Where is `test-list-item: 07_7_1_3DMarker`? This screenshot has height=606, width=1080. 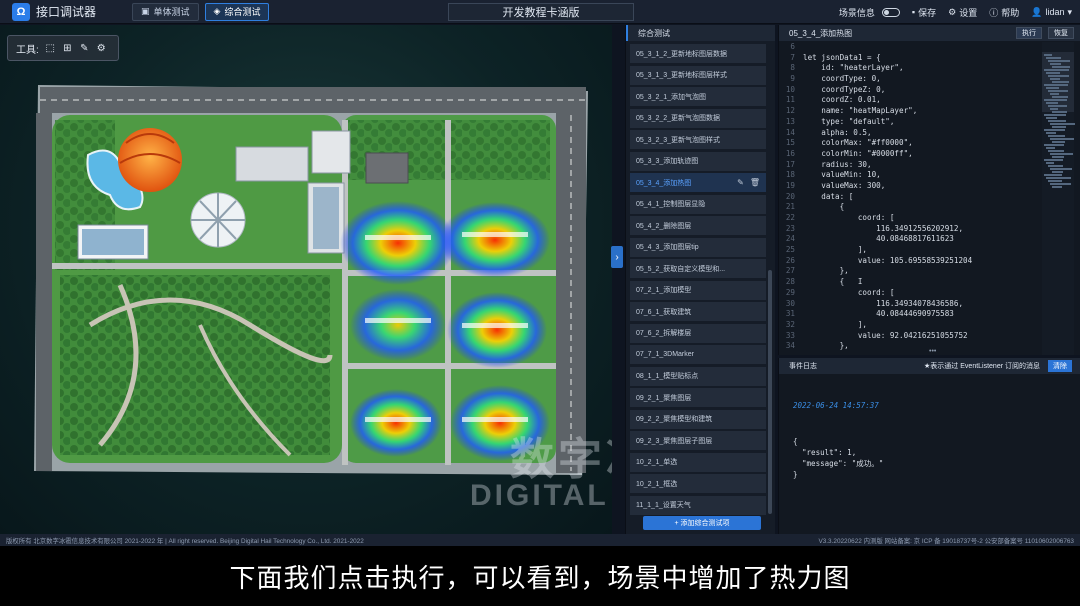
test-list-item: 07_7_1_3DMarker is located at coordinates (698, 354).